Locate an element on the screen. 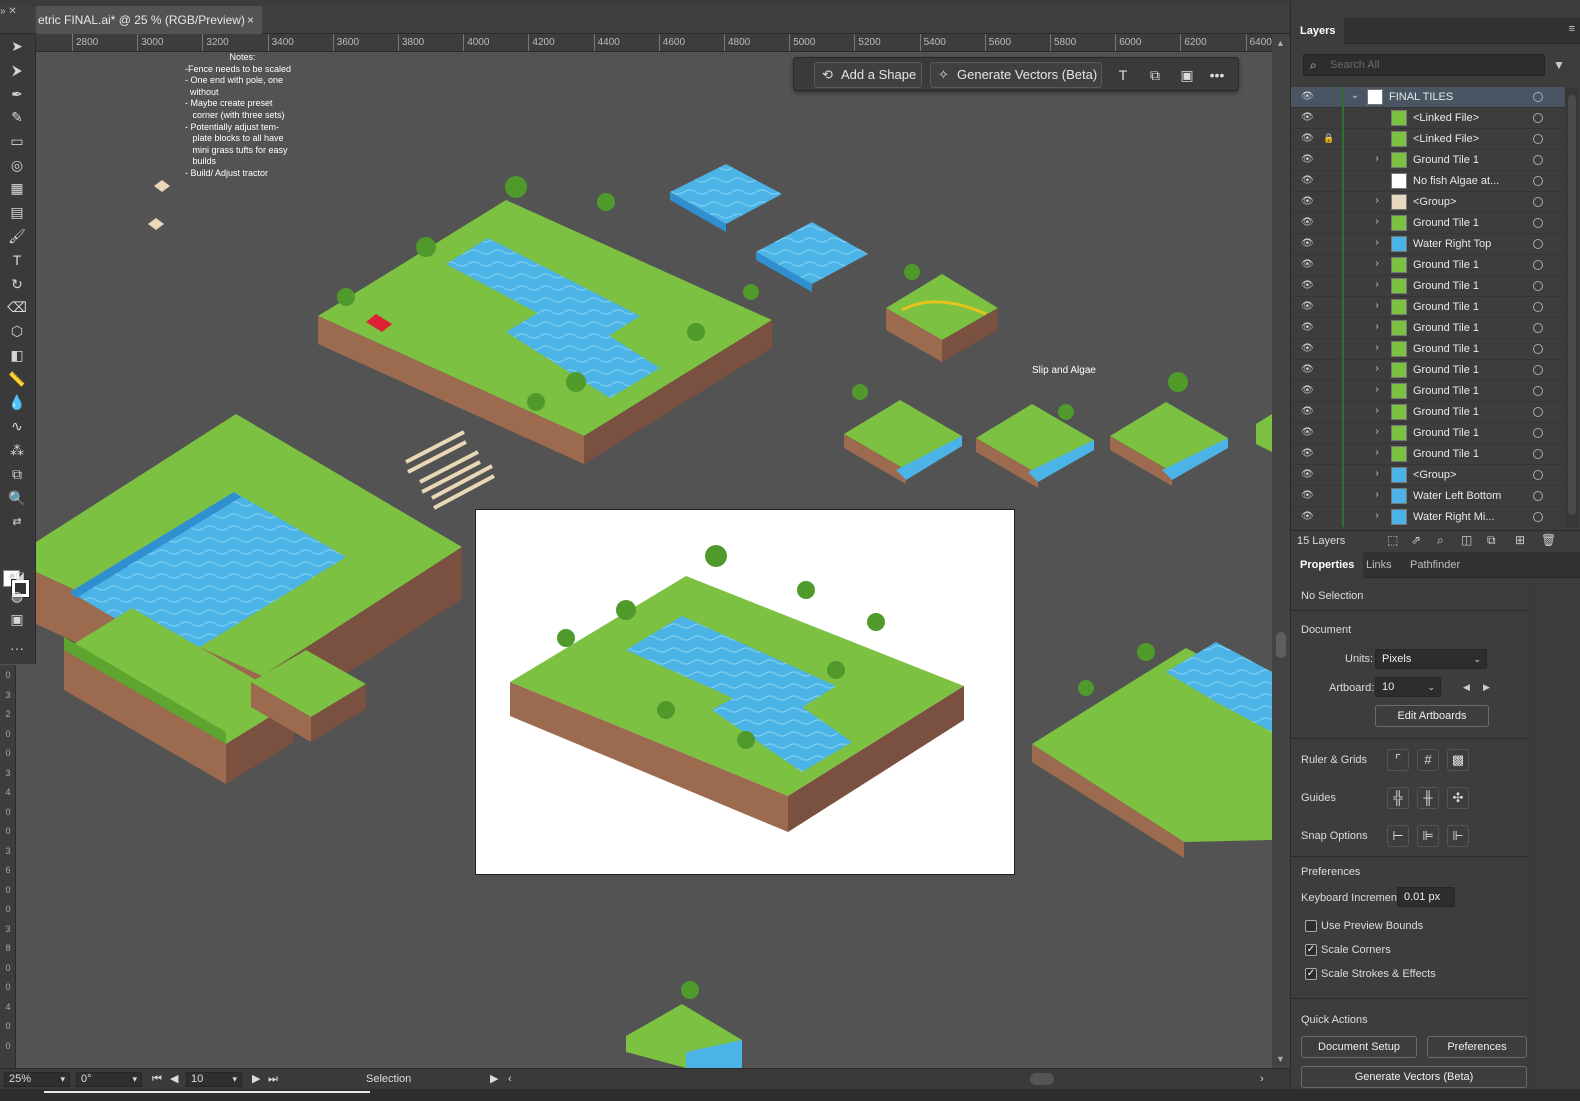  previous-artboard-icon: ◀ is located at coordinates (1466, 687).